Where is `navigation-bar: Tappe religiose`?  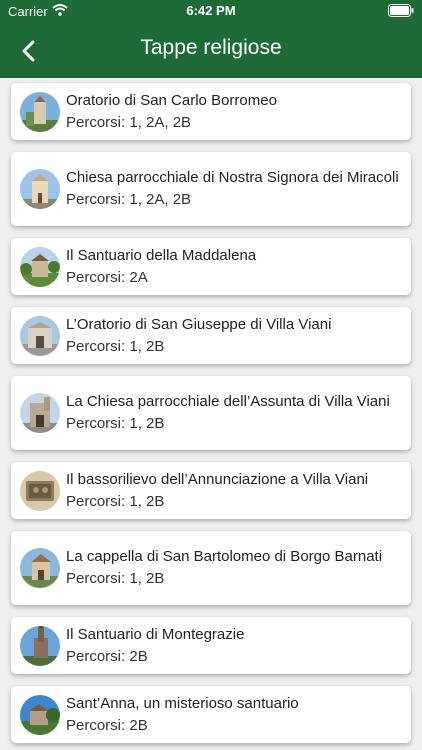
navigation-bar: Tappe religiose is located at coordinates (211, 50).